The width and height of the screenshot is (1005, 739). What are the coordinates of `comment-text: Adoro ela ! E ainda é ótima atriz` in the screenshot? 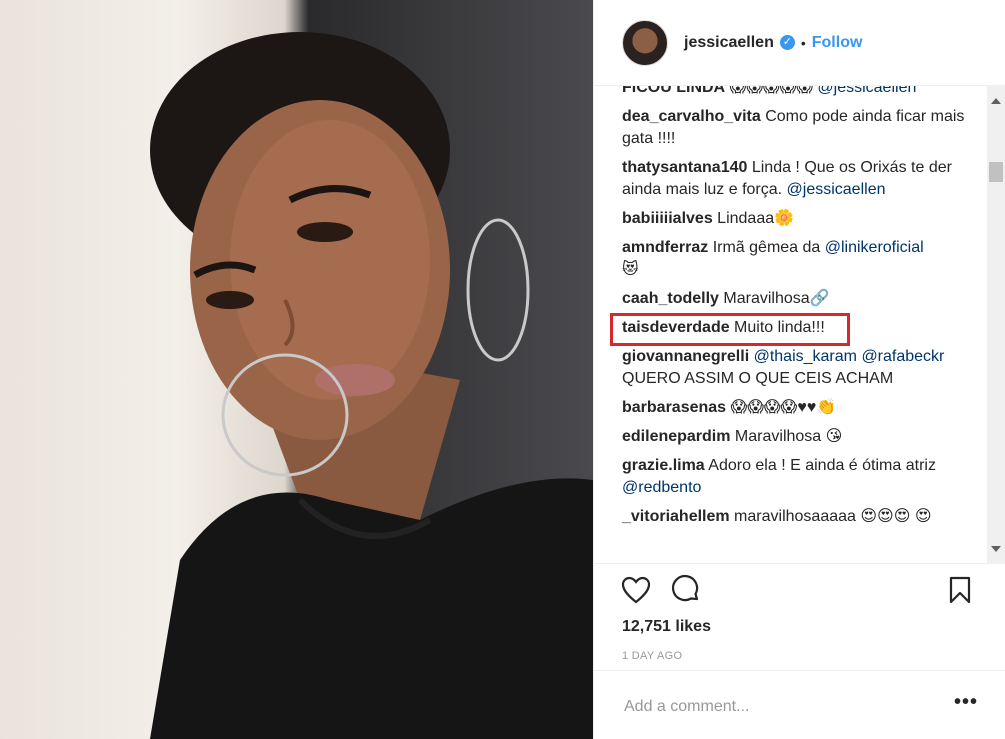 It's located at (820, 465).